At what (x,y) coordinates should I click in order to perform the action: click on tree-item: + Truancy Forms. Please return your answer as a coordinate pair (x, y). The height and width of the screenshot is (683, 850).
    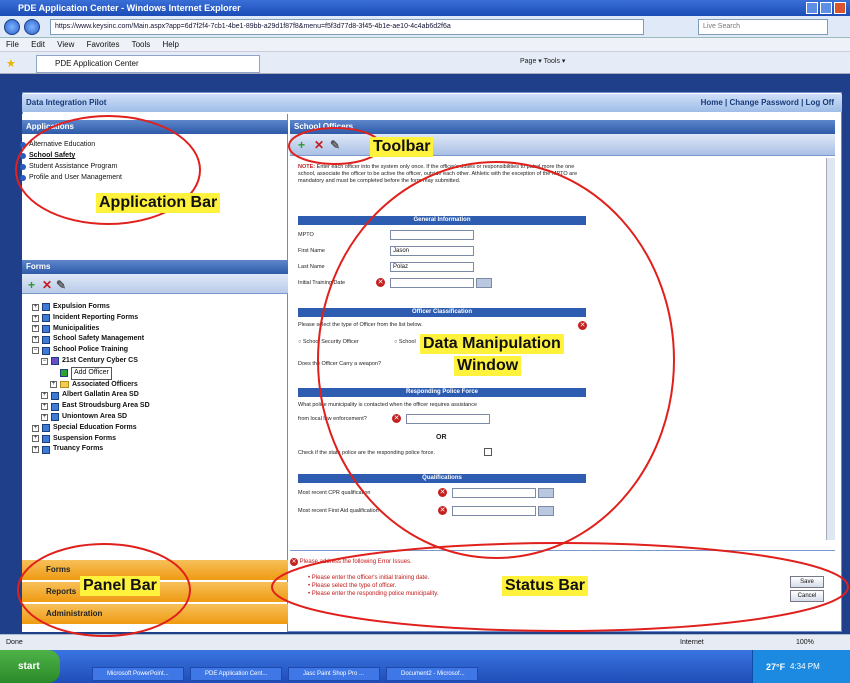
    Looking at the image, I should click on (91, 449).